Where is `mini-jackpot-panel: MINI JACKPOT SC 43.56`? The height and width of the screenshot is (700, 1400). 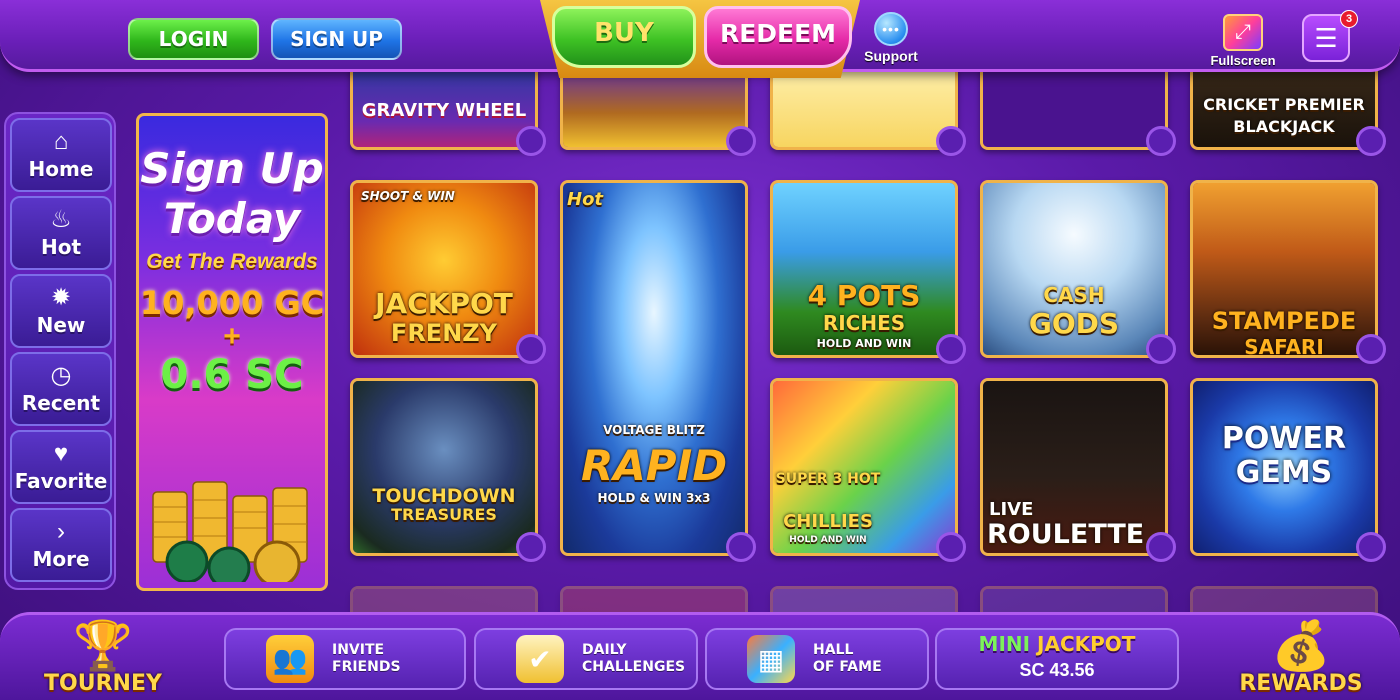 mini-jackpot-panel: MINI JACKPOT SC 43.56 is located at coordinates (1057, 659).